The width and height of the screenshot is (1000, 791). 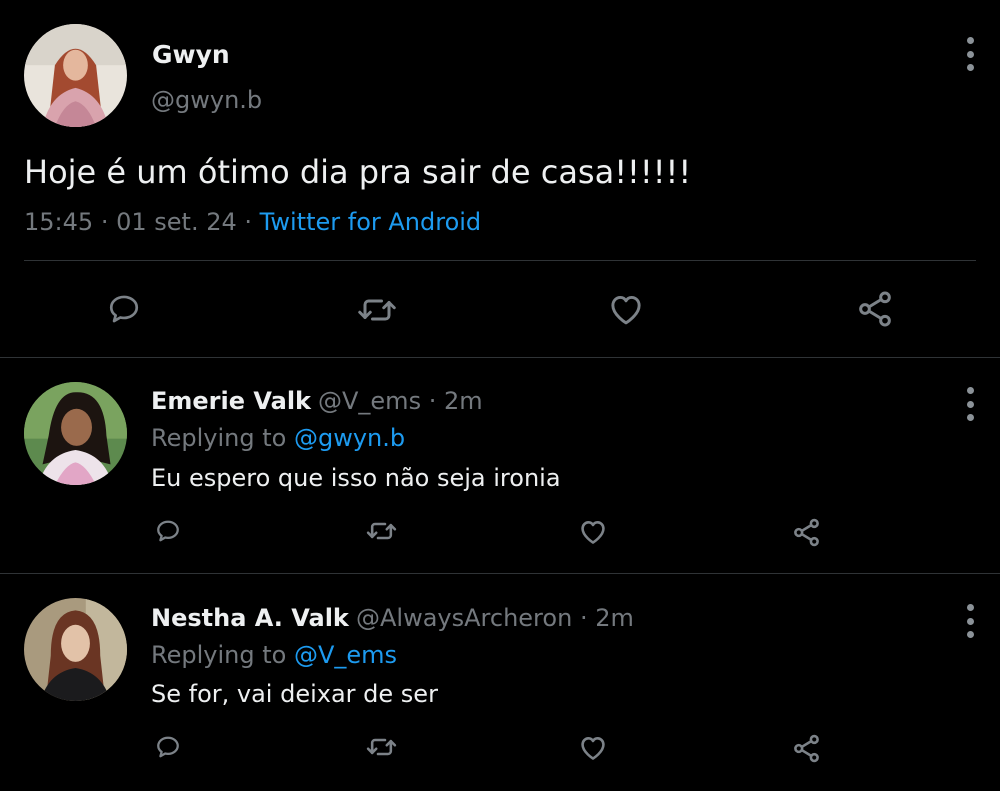 I want to click on tweet-text: Eu espero que isso não seja ironia, so click(x=356, y=478).